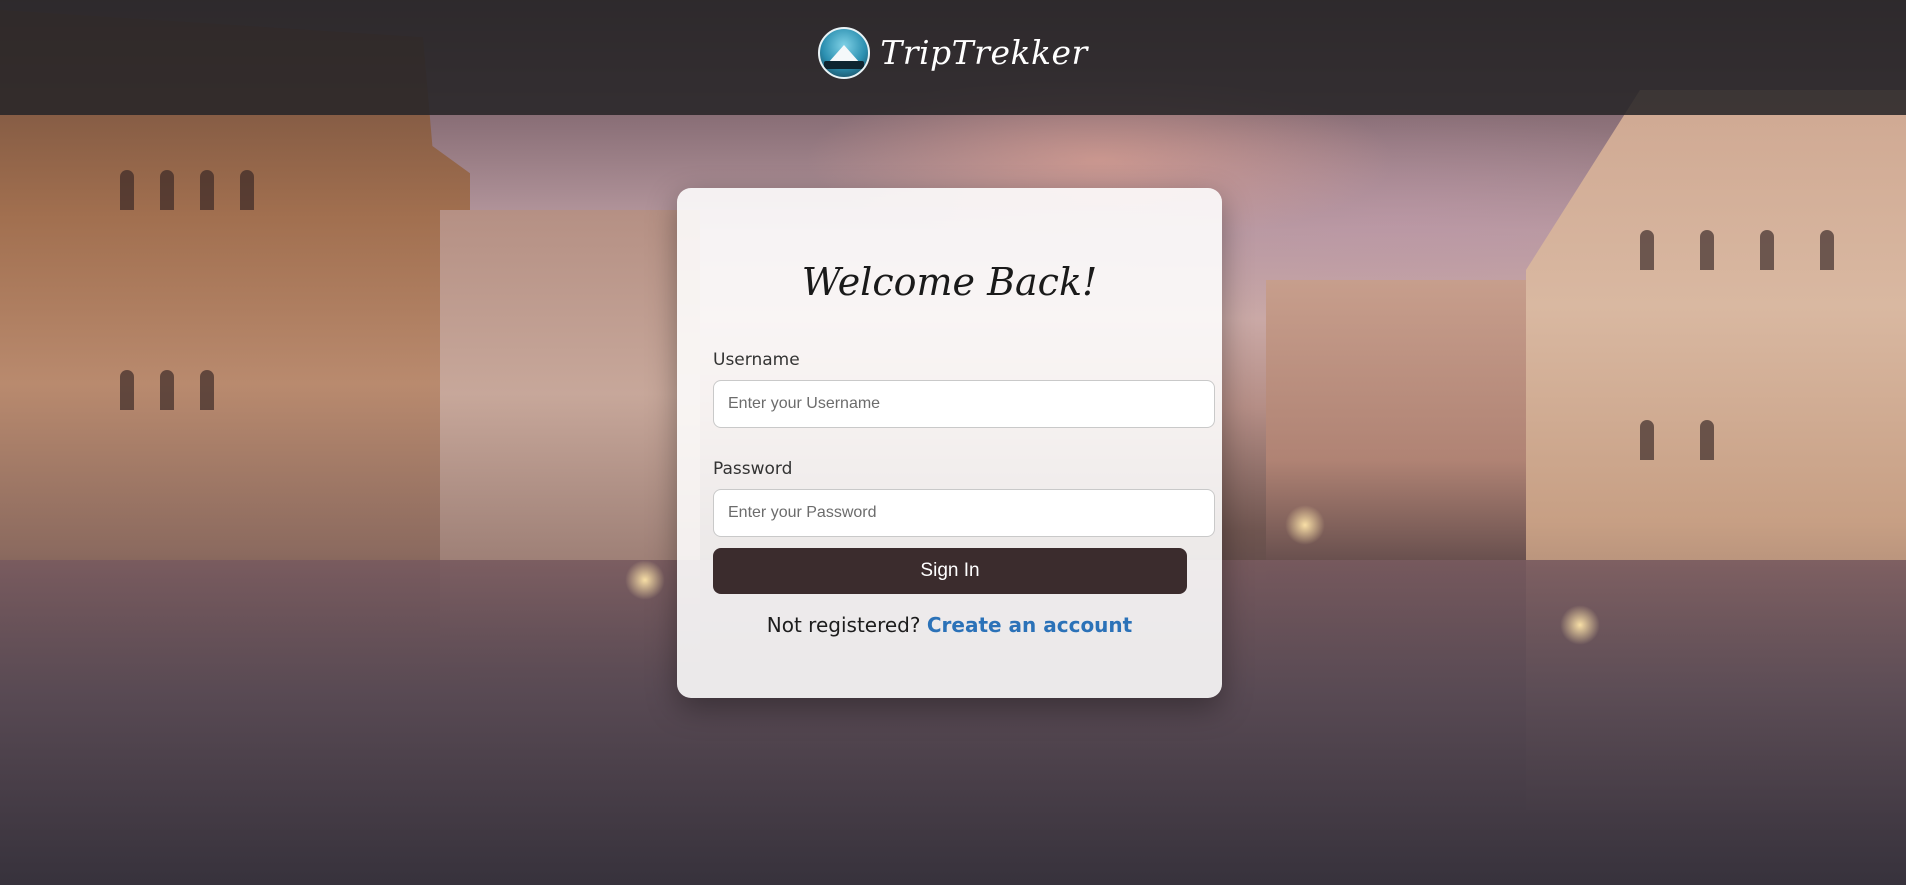  Describe the element at coordinates (844, 64) in the screenshot. I see `logo-ribbon-shape` at that location.